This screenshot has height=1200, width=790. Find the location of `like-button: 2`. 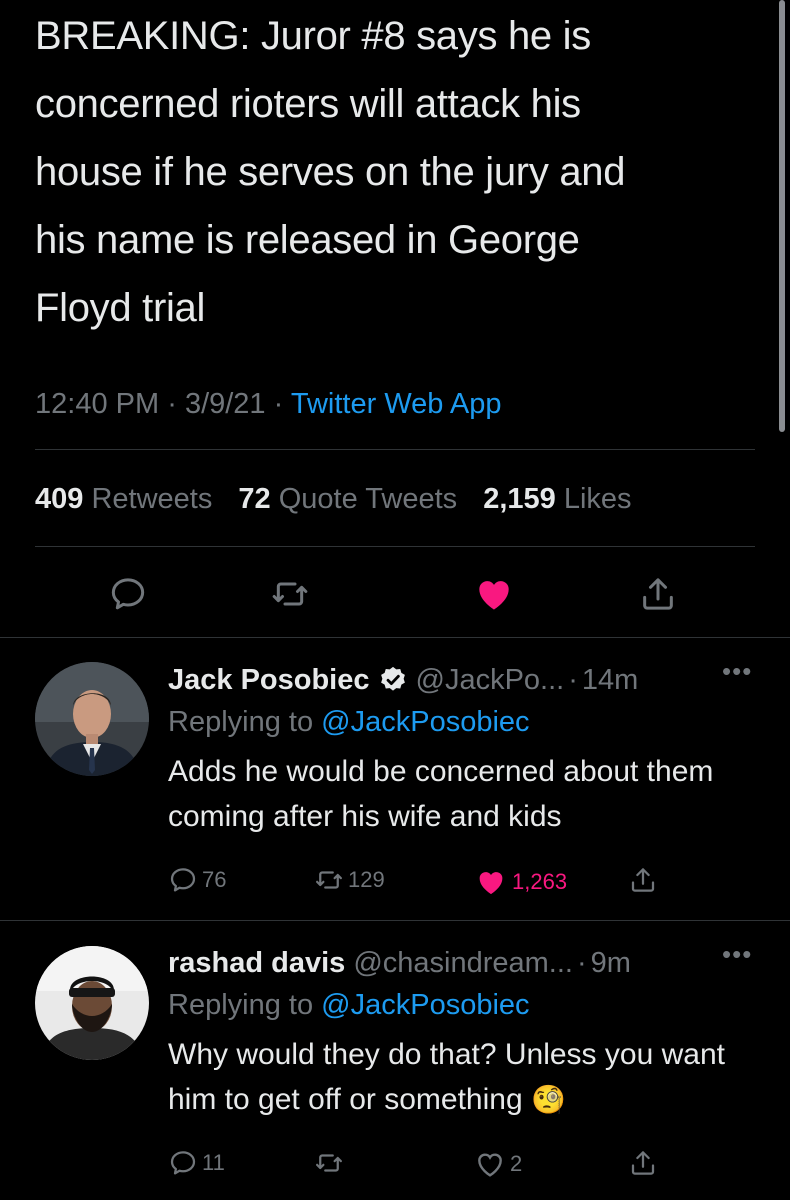

like-button: 2 is located at coordinates (498, 1164).